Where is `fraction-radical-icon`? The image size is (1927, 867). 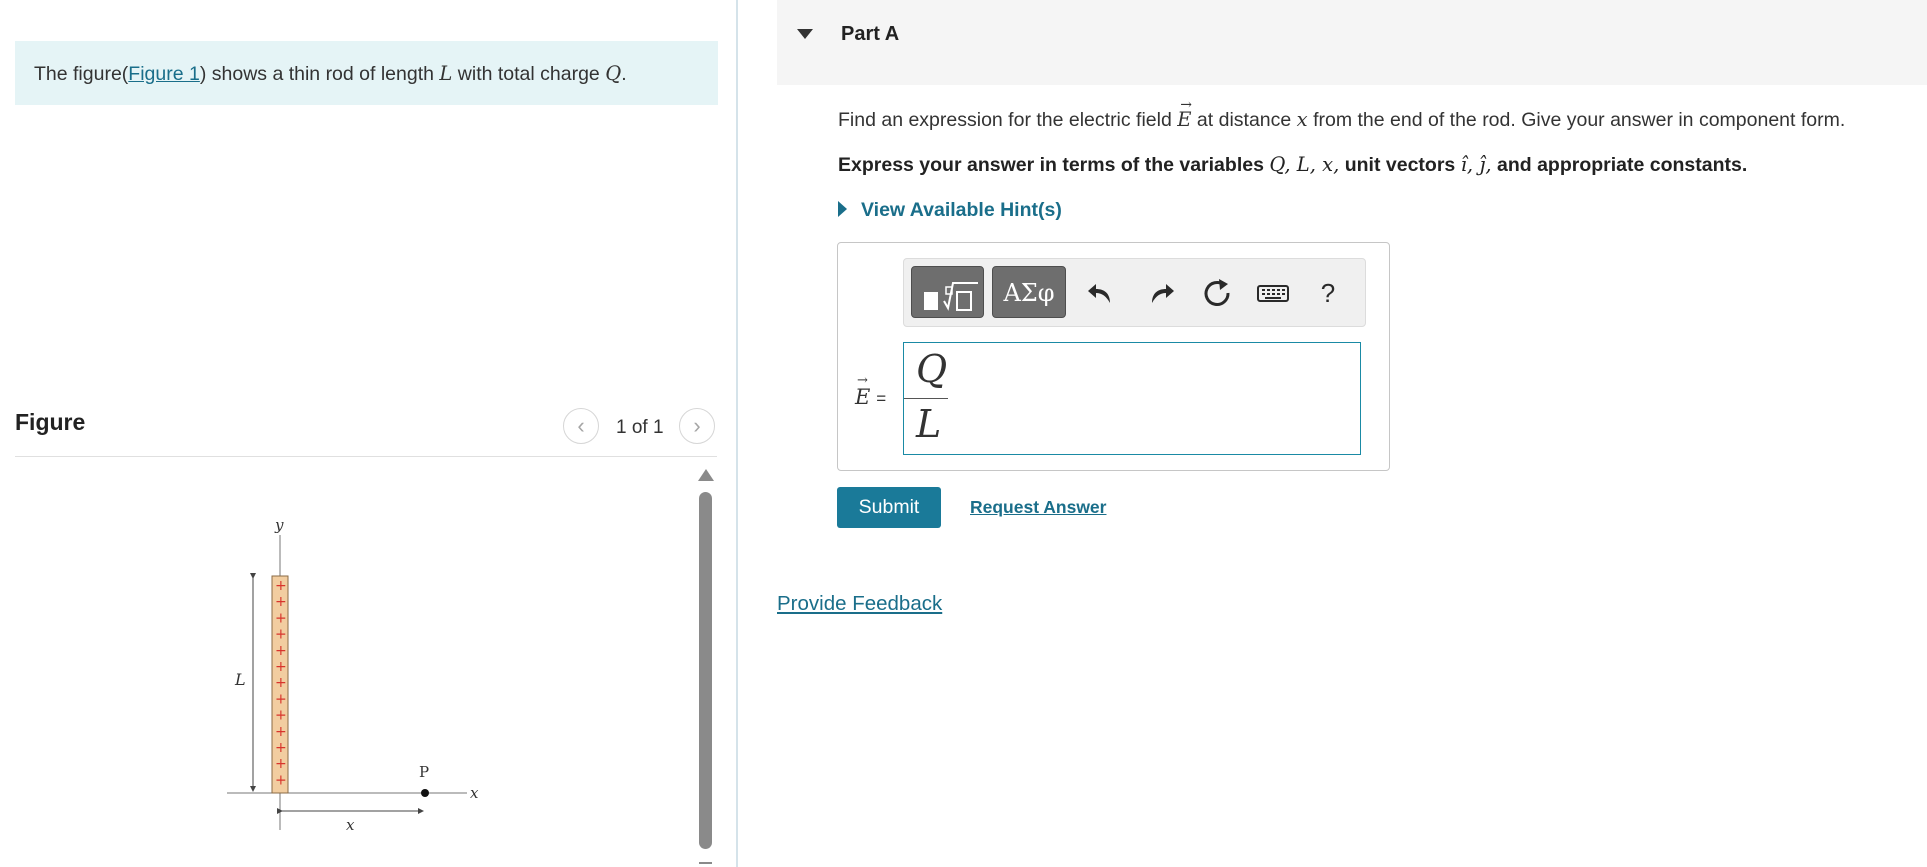
fraction-radical-icon is located at coordinates (951, 296).